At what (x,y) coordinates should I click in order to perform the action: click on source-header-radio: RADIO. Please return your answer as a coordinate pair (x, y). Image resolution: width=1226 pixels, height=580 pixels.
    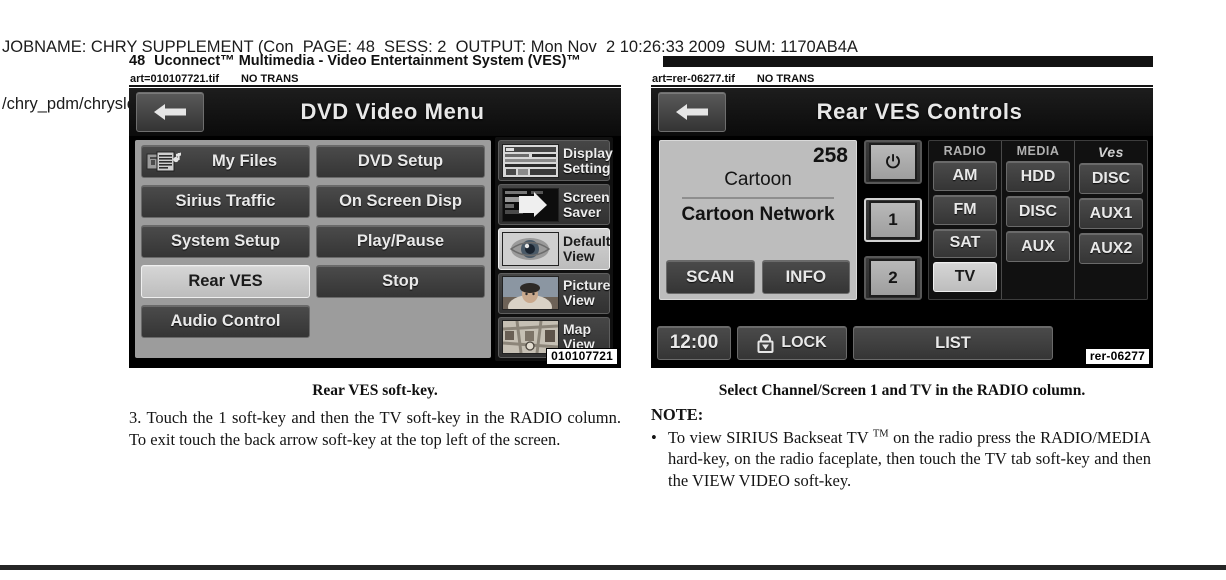
    Looking at the image, I should click on (965, 151).